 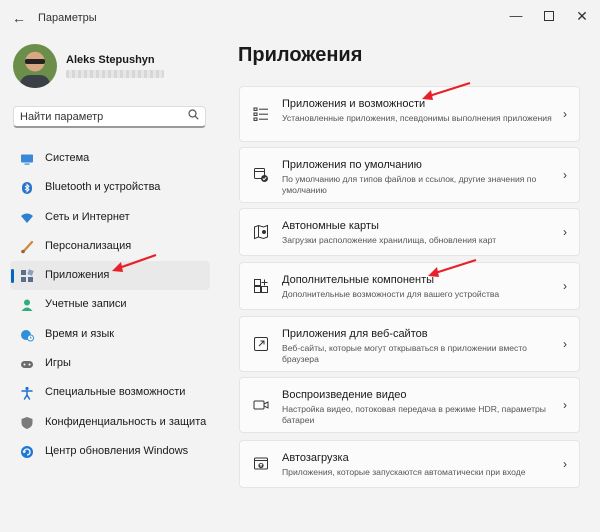 What do you see at coordinates (193, 116) in the screenshot?
I see `search-icon` at bounding box center [193, 116].